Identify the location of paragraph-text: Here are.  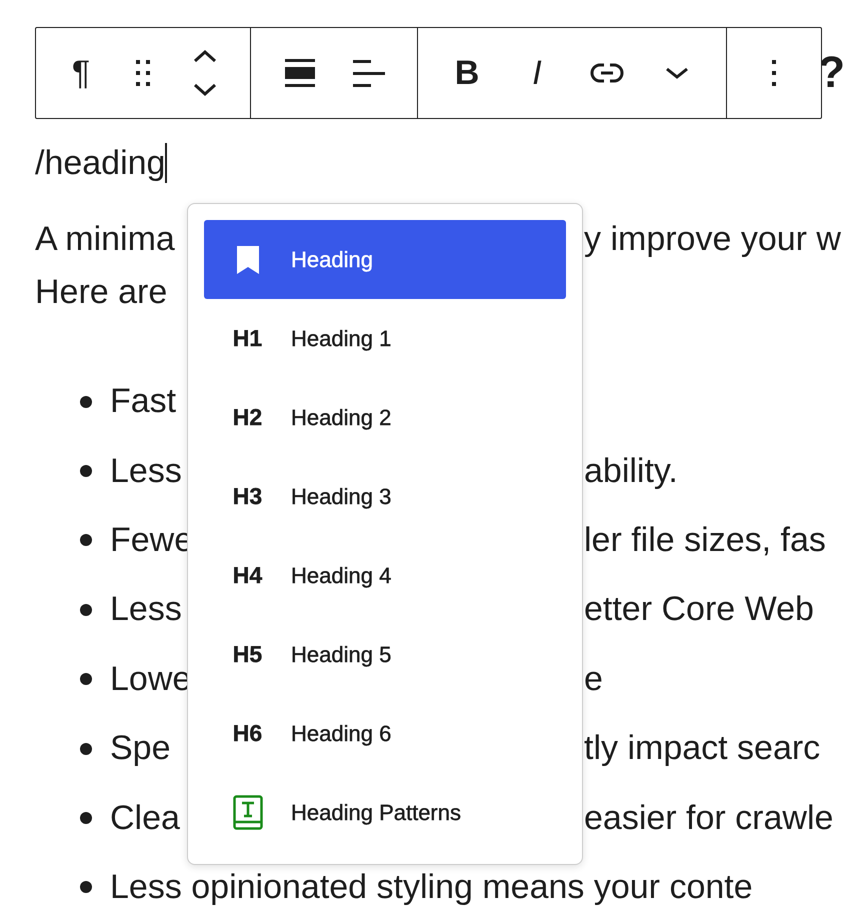
(101, 292).